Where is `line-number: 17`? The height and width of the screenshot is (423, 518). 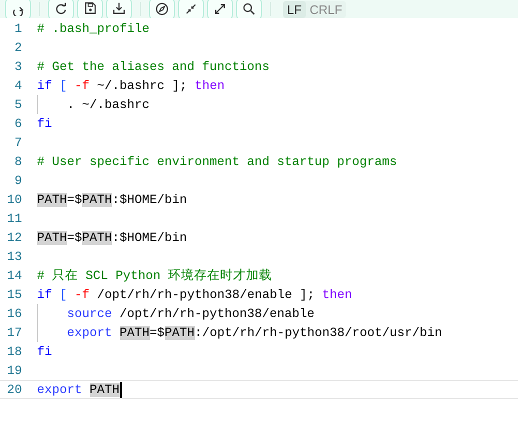 line-number: 17 is located at coordinates (14, 333).